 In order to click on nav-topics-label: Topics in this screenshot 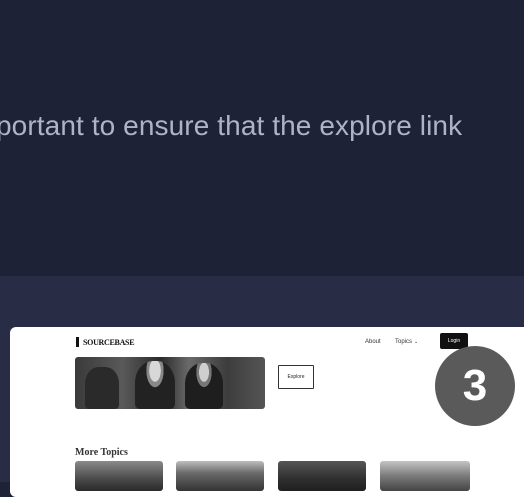, I will do `click(404, 342)`.